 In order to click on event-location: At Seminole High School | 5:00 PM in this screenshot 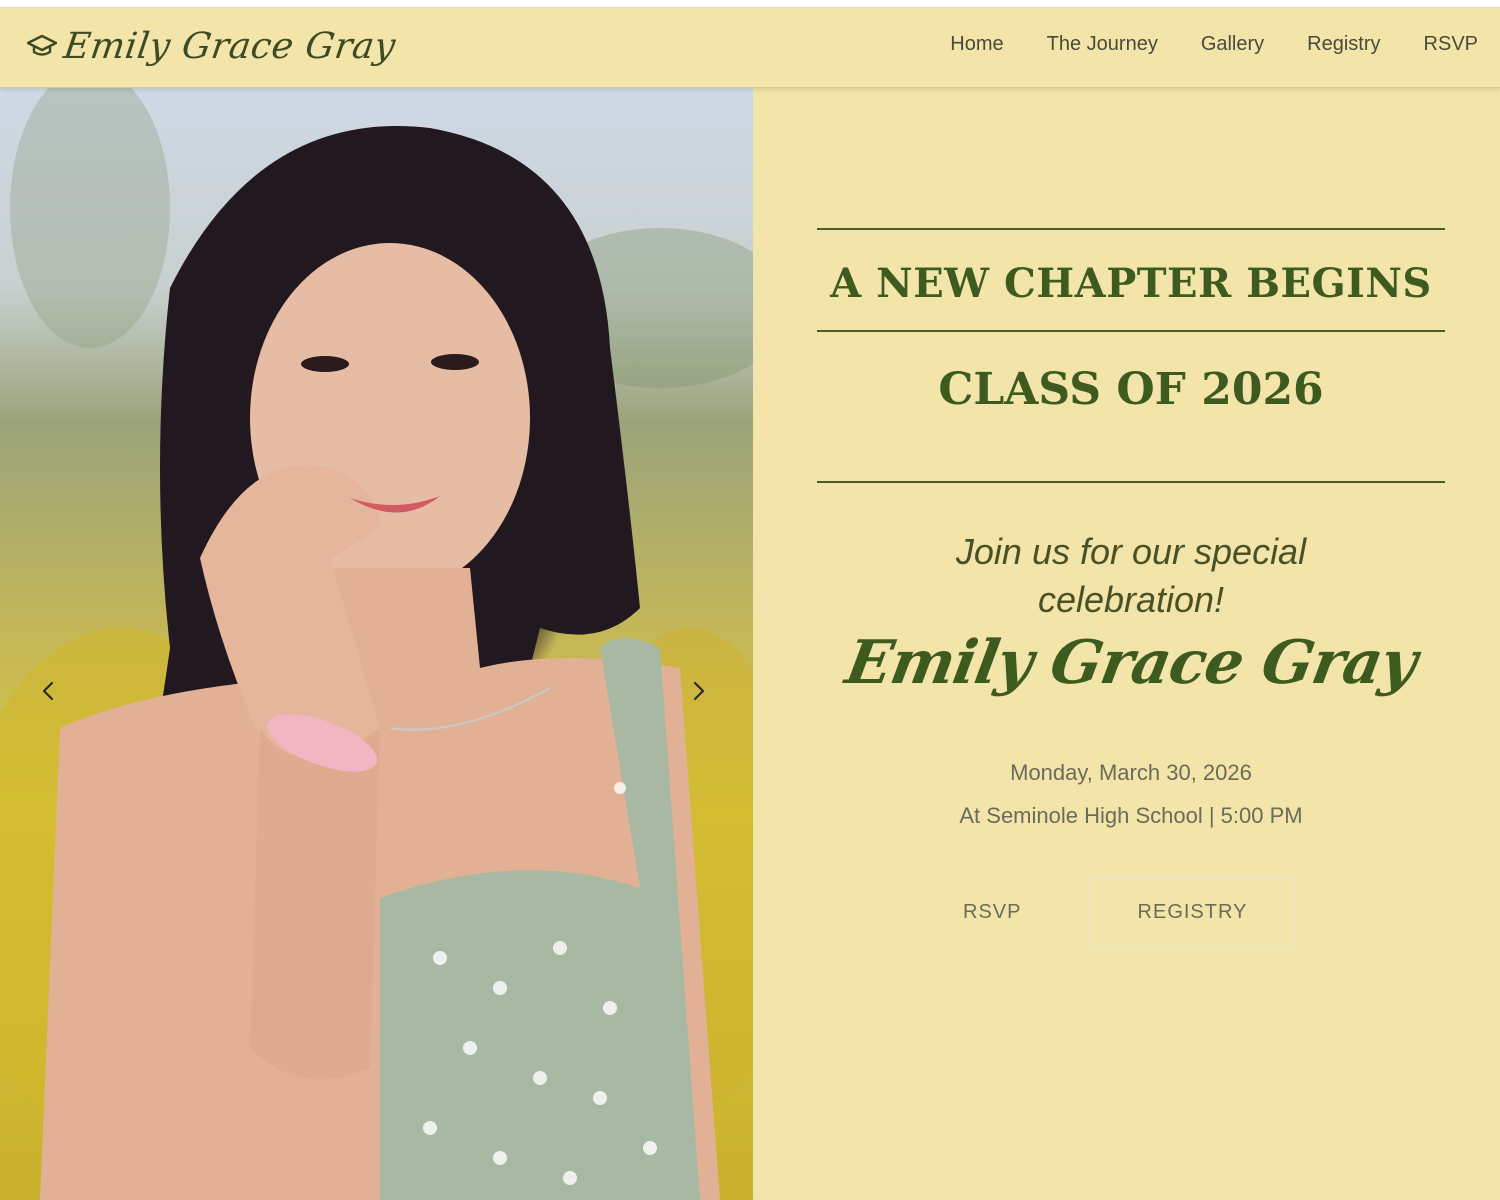, I will do `click(1131, 815)`.